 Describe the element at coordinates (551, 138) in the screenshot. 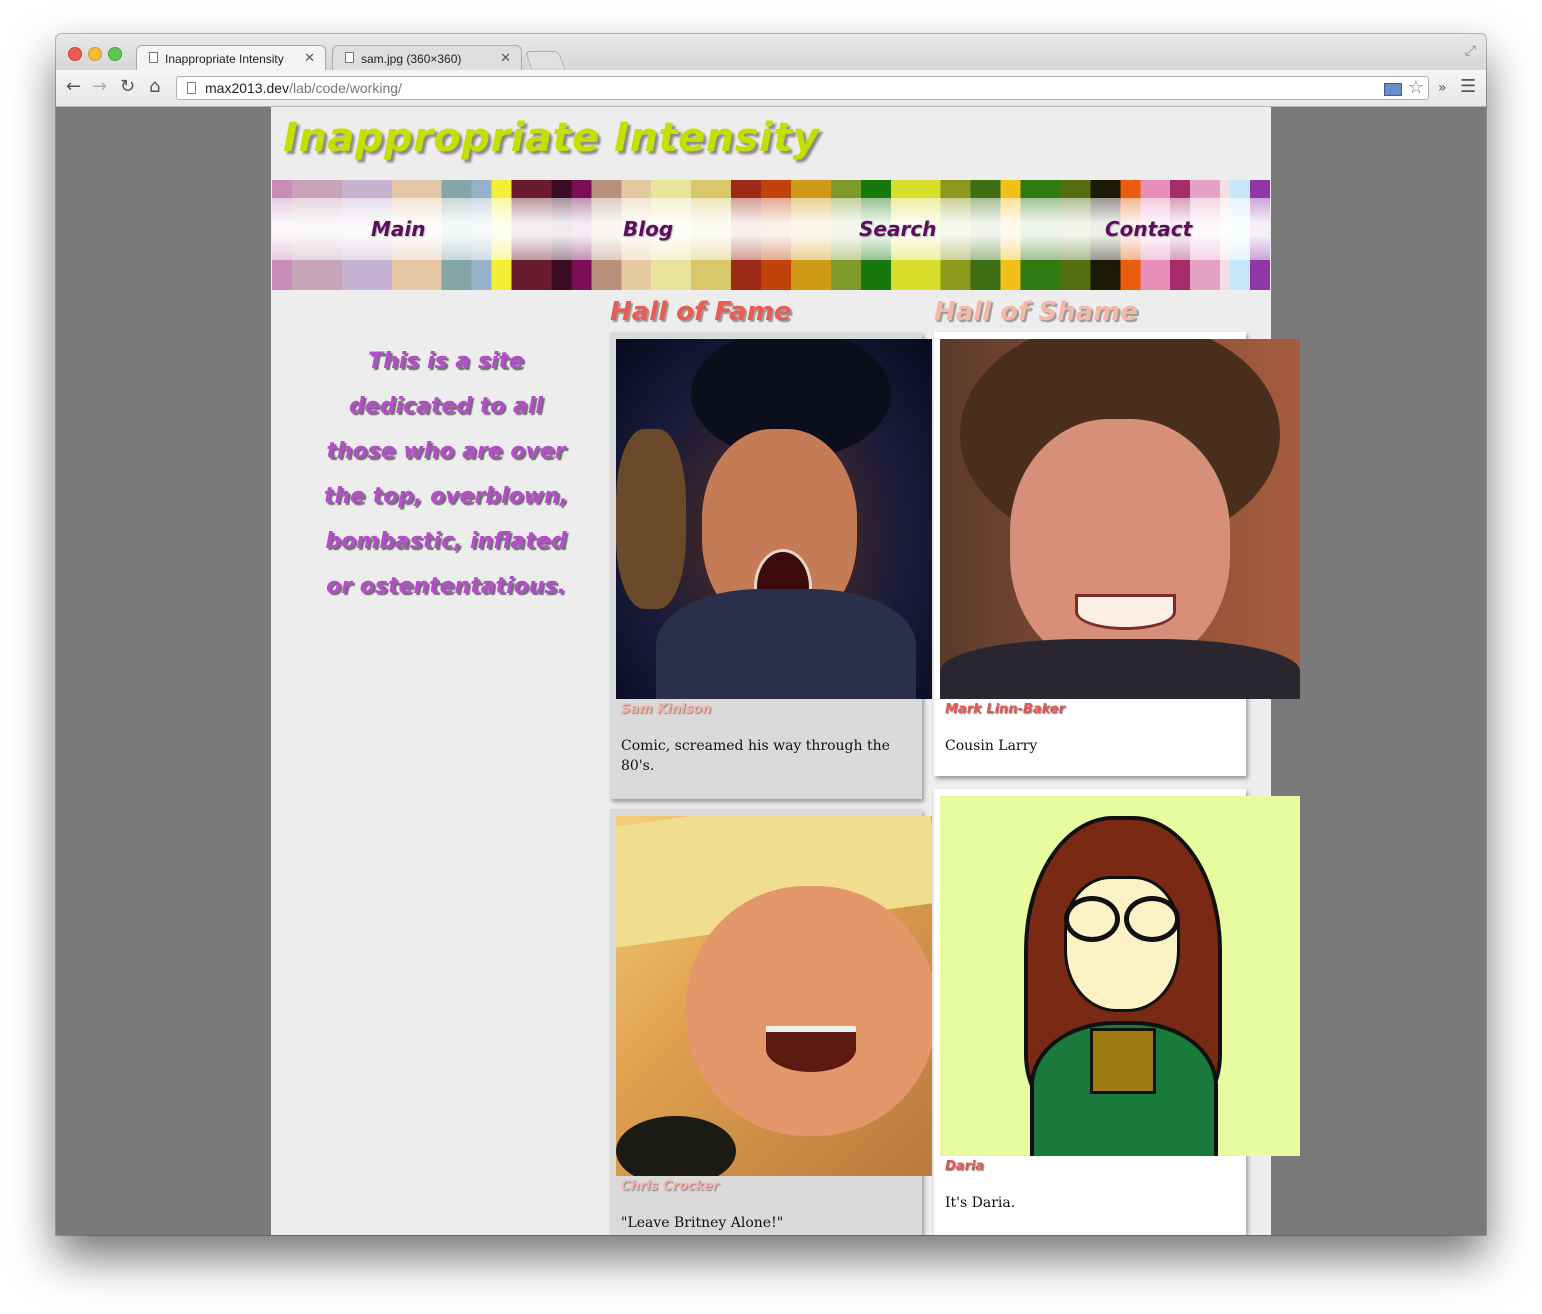

I see `site-title: Inappropriate Intensity` at that location.